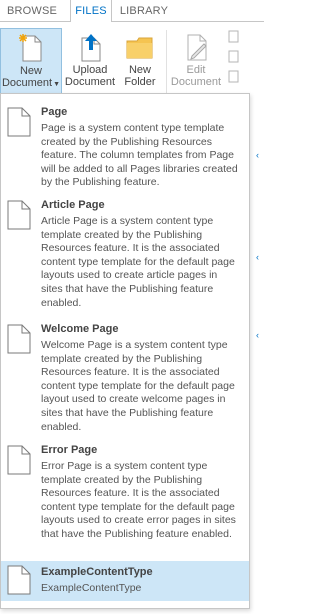 The width and height of the screenshot is (320, 614). What do you see at coordinates (125, 581) in the screenshot?
I see `menu-item-example-content-type: ExampleContentType ExampleContentType` at bounding box center [125, 581].